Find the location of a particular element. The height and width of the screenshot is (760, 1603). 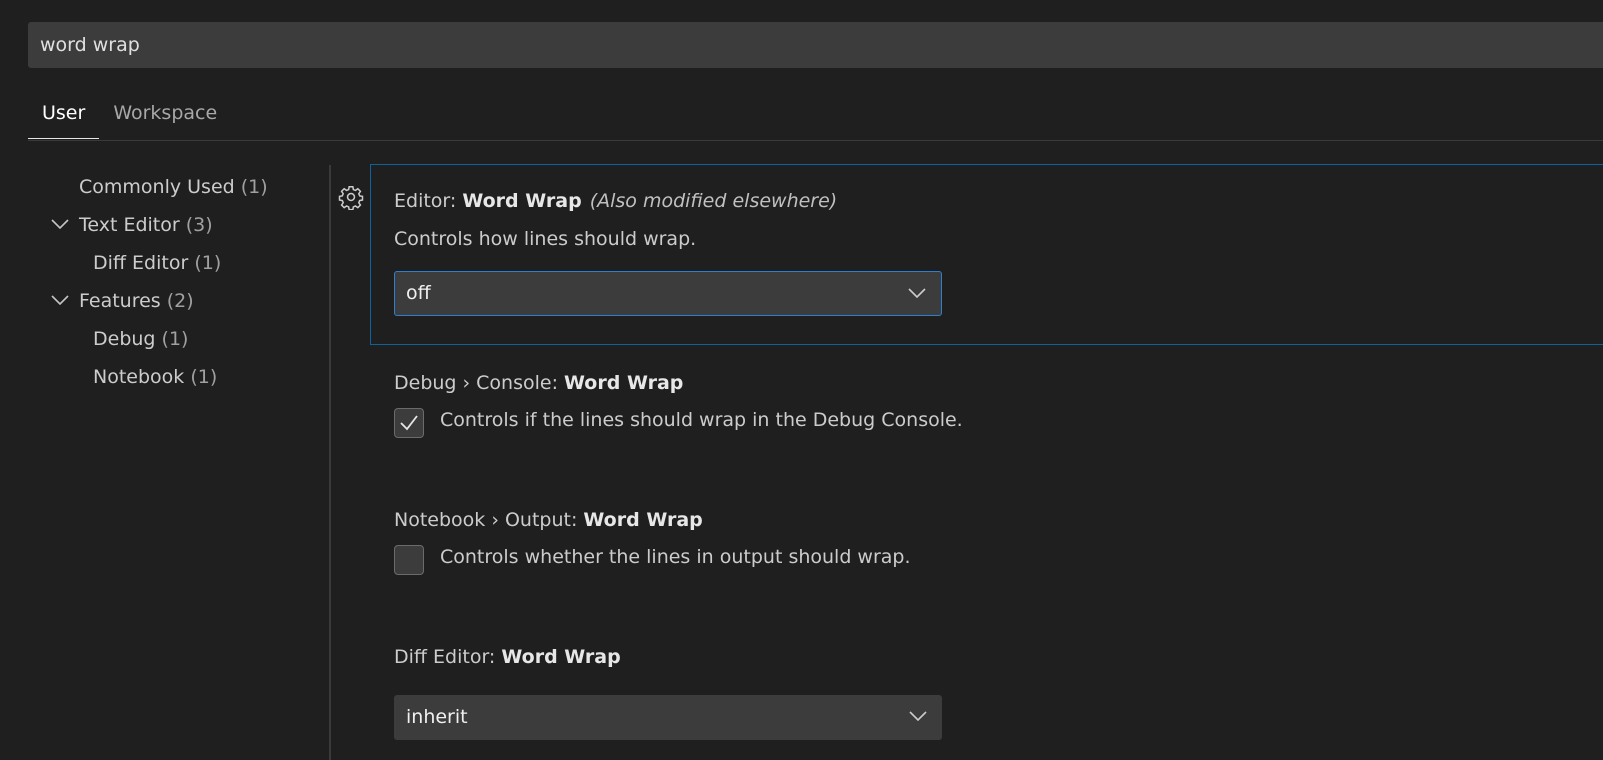

setting-category: Diff Editor: is located at coordinates (448, 657).